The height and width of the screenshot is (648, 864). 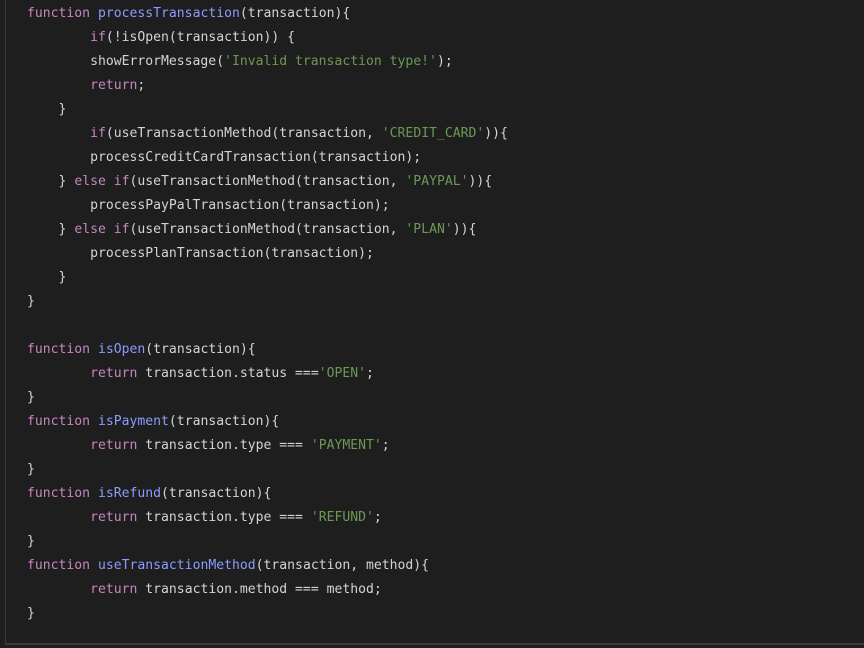 What do you see at coordinates (267, 326) in the screenshot?
I see `code-line` at bounding box center [267, 326].